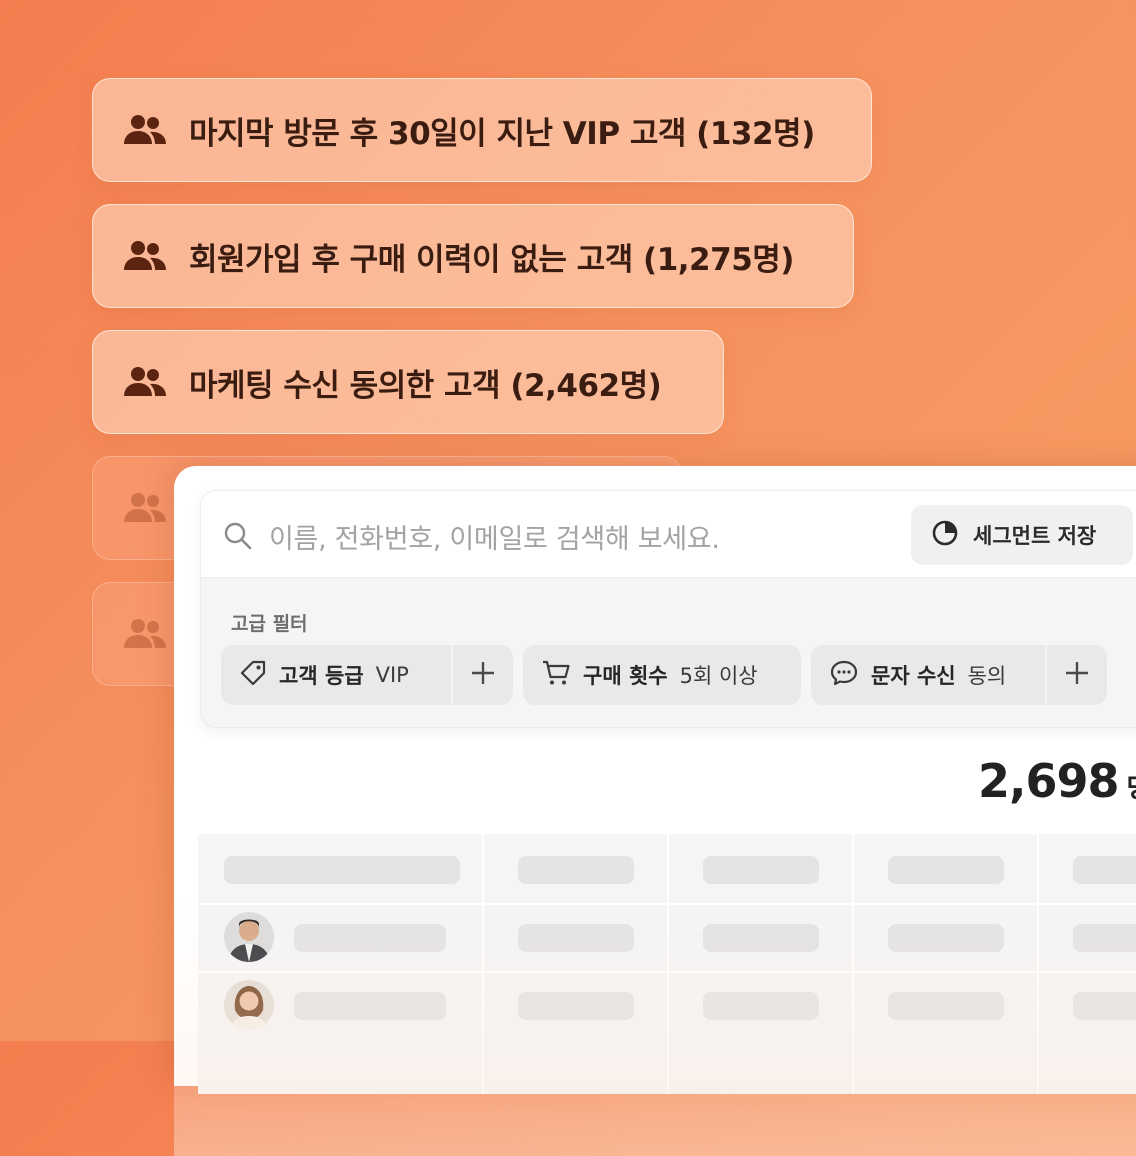  I want to click on save-segment-button: 세그먼트 저장, so click(1022, 535).